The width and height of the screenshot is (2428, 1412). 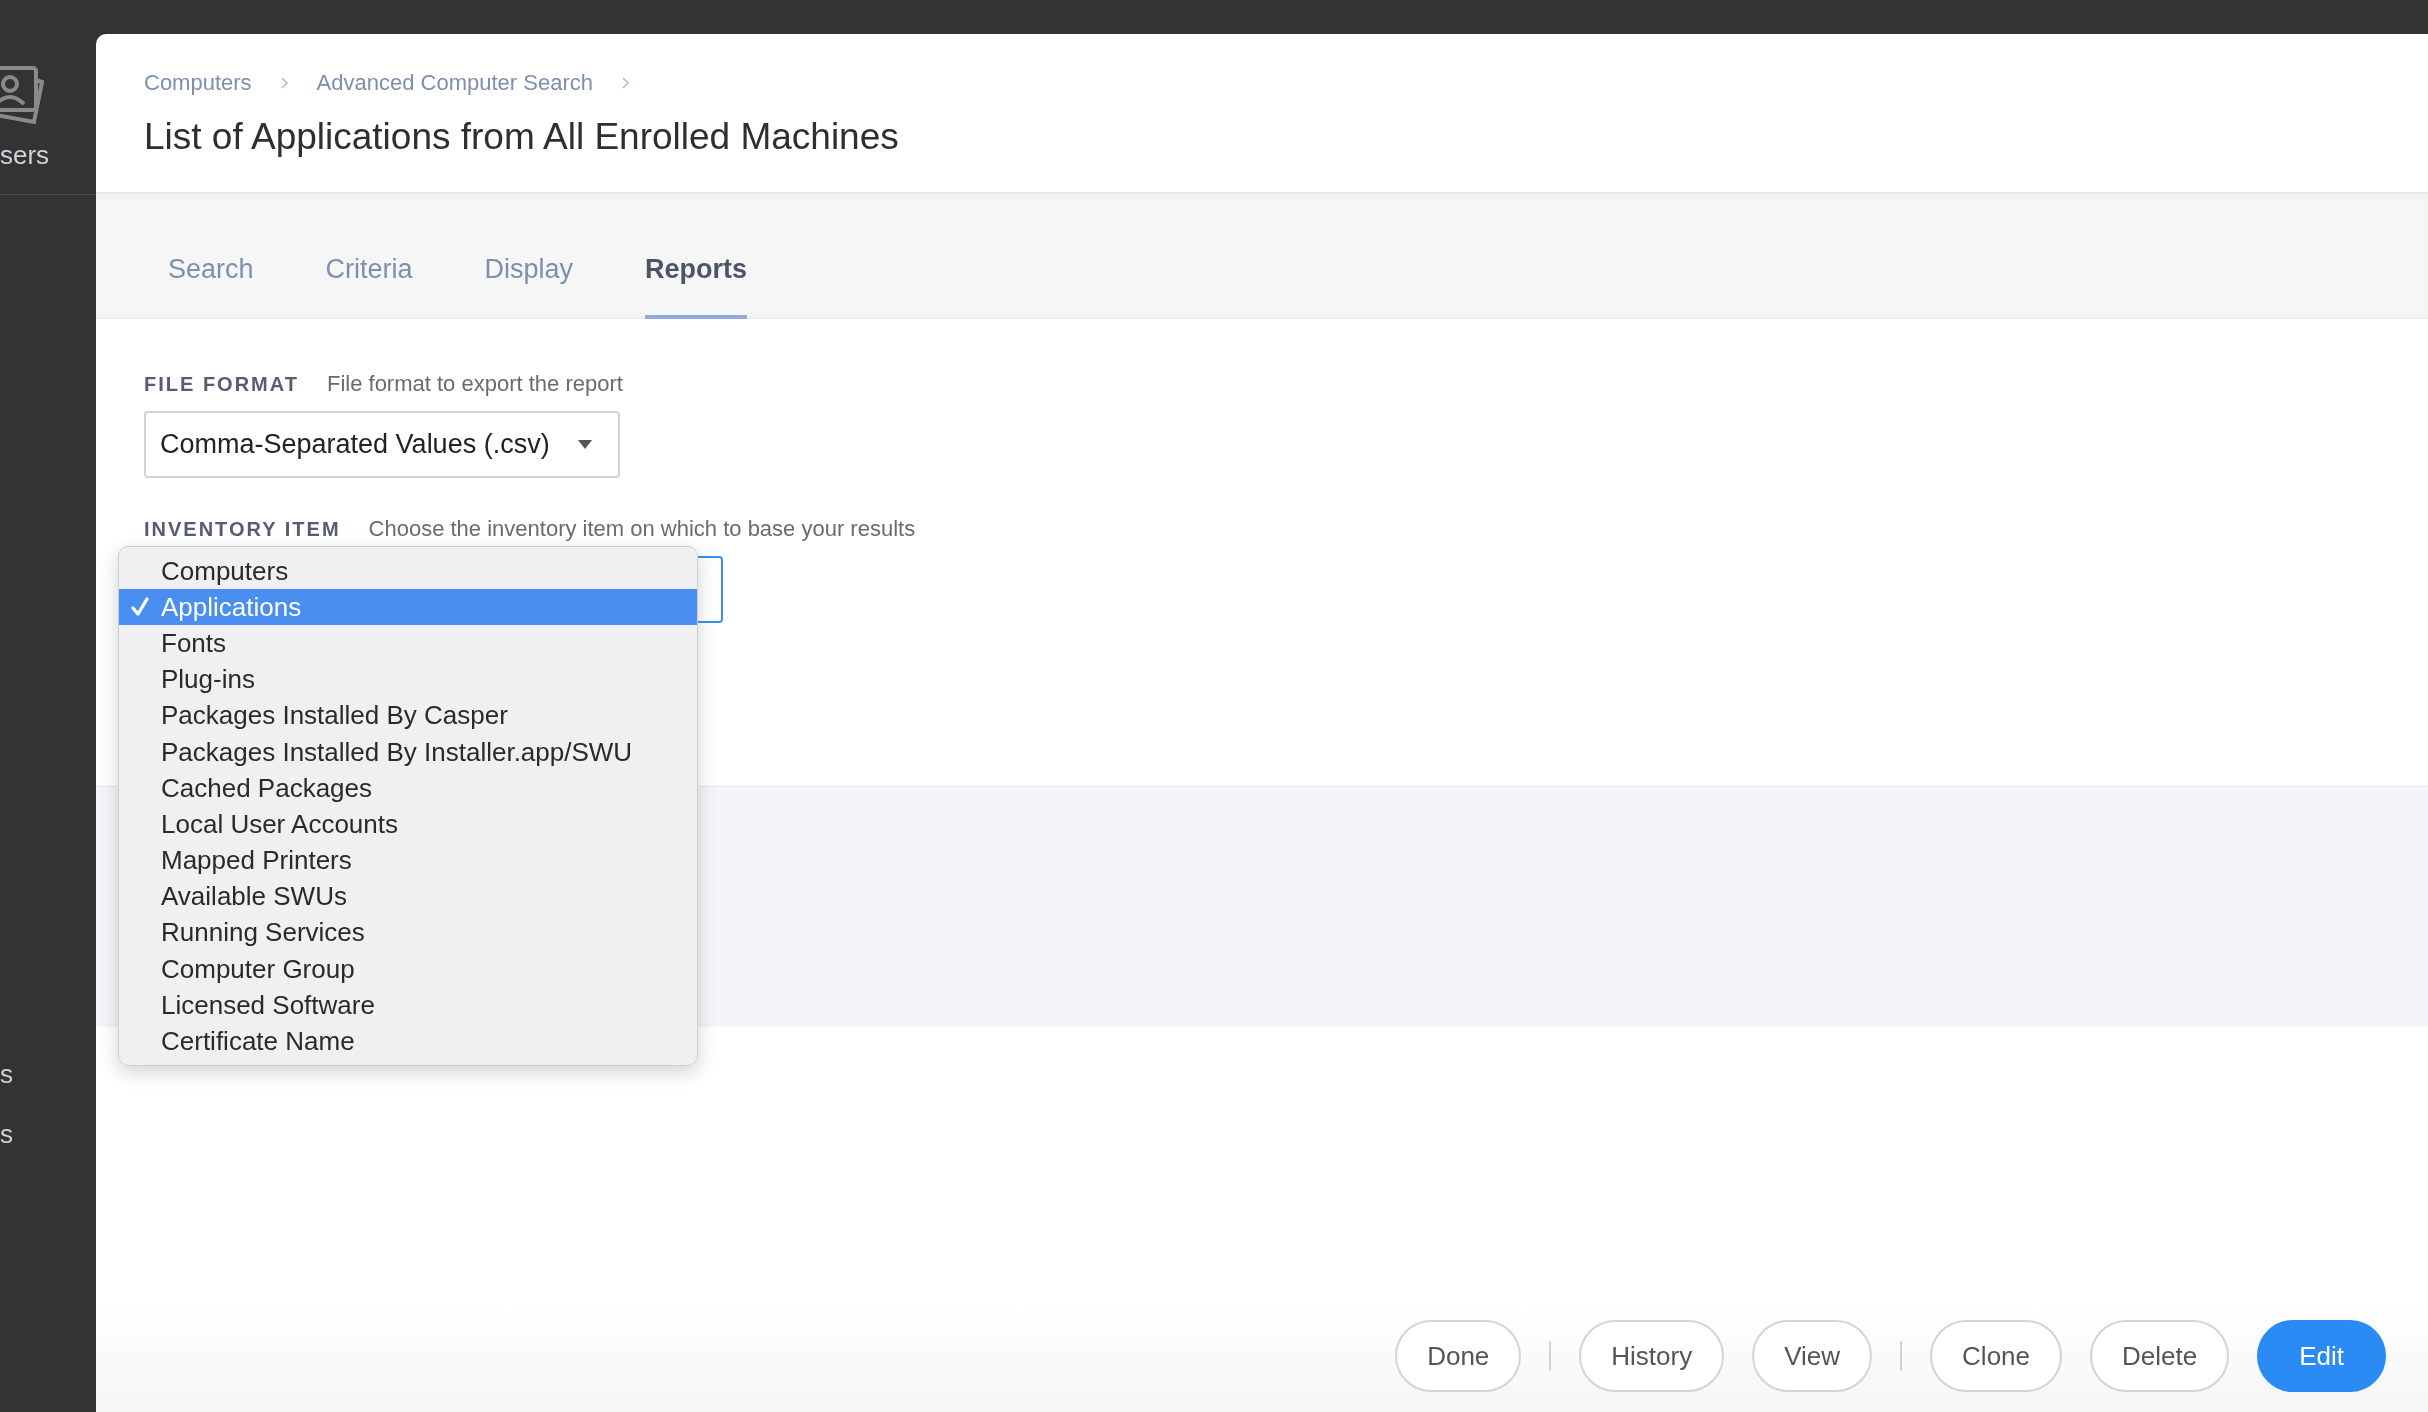 I want to click on menu-item: Packages Installed By Installer.app/SWU, so click(x=408, y=752).